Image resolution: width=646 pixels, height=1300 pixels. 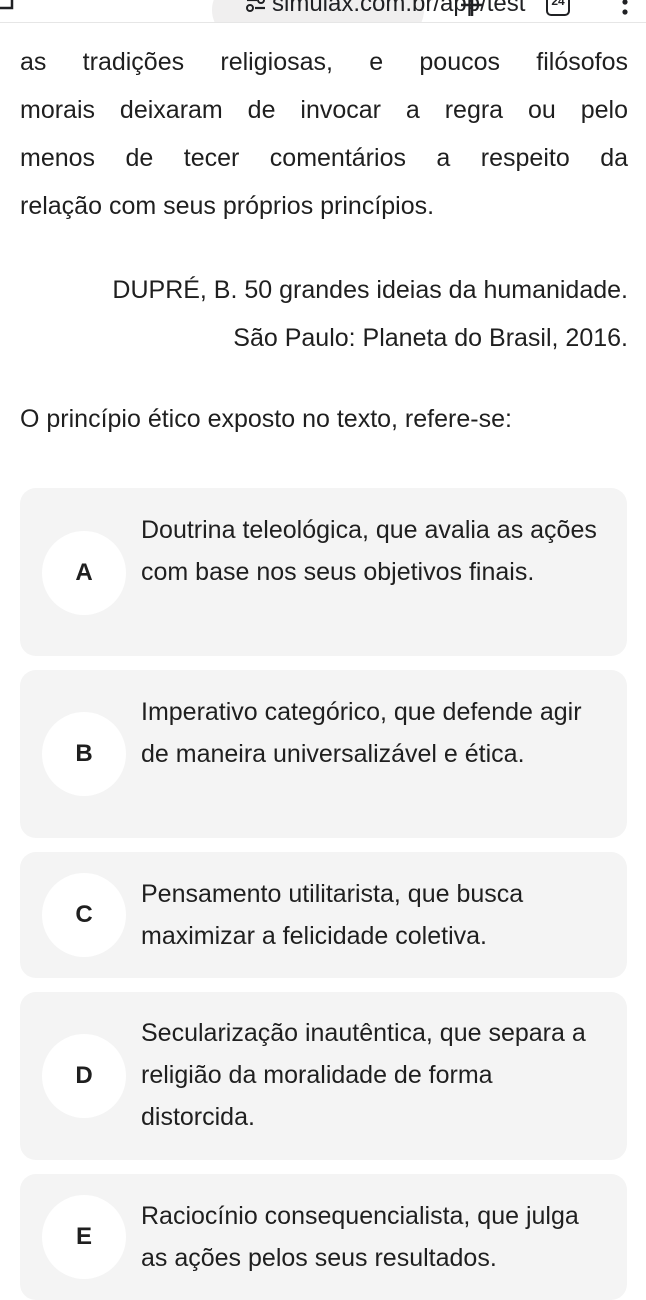 I want to click on tab-count-icon: 24, so click(x=558, y=8).